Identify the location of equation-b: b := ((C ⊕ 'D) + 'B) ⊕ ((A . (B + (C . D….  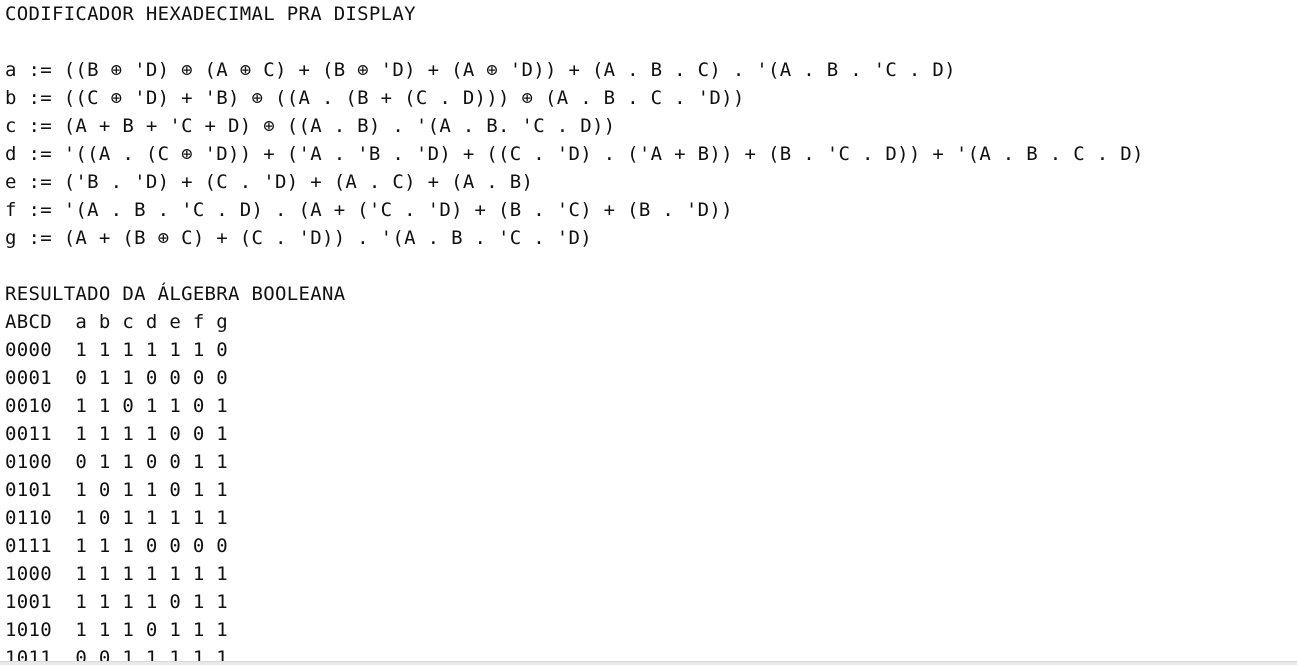
(375, 98).